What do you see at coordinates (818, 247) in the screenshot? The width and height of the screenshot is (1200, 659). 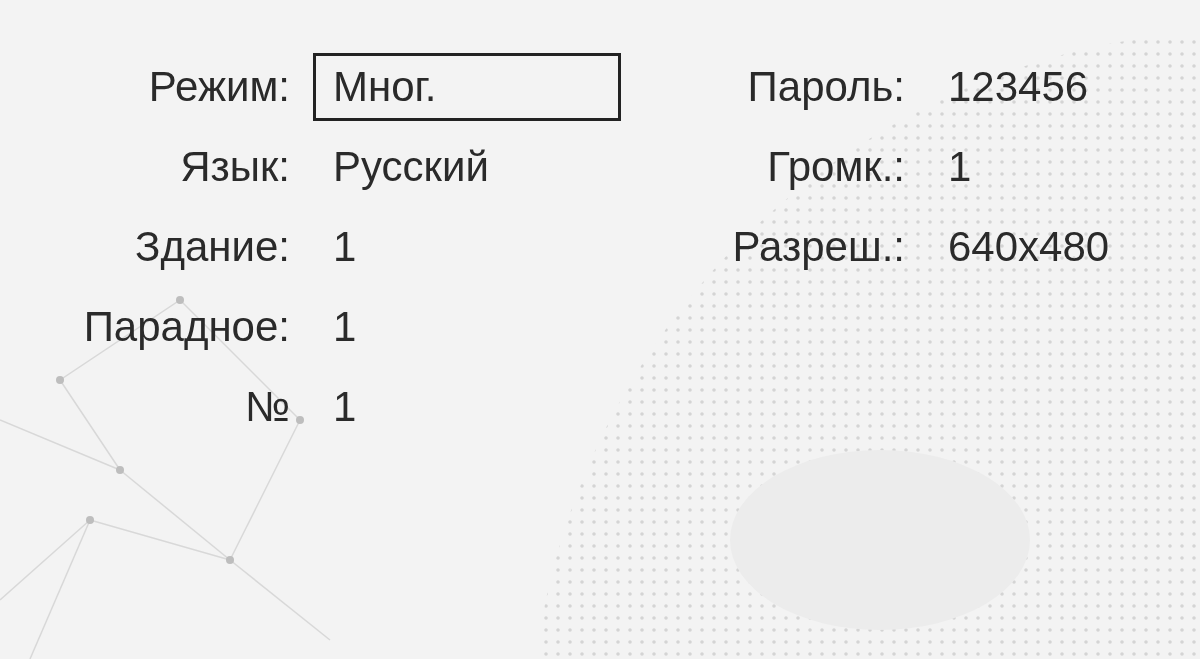 I see `field-label: Разреш.:` at bounding box center [818, 247].